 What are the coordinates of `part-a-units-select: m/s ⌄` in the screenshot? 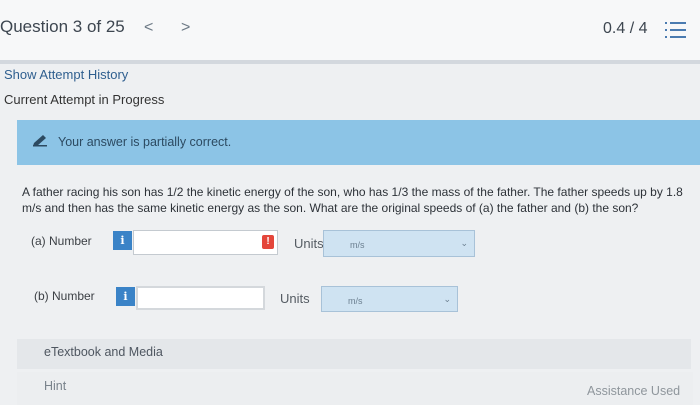 It's located at (399, 243).